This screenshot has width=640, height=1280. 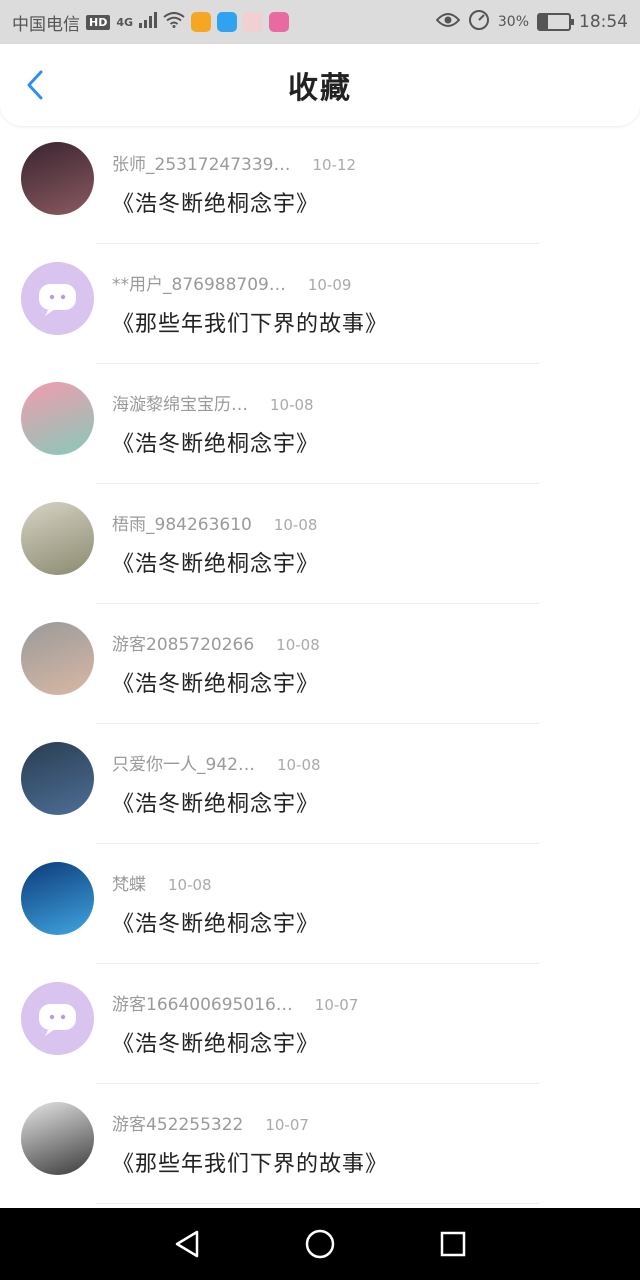 What do you see at coordinates (46, 24) in the screenshot?
I see `carrier-label: 中国电信` at bounding box center [46, 24].